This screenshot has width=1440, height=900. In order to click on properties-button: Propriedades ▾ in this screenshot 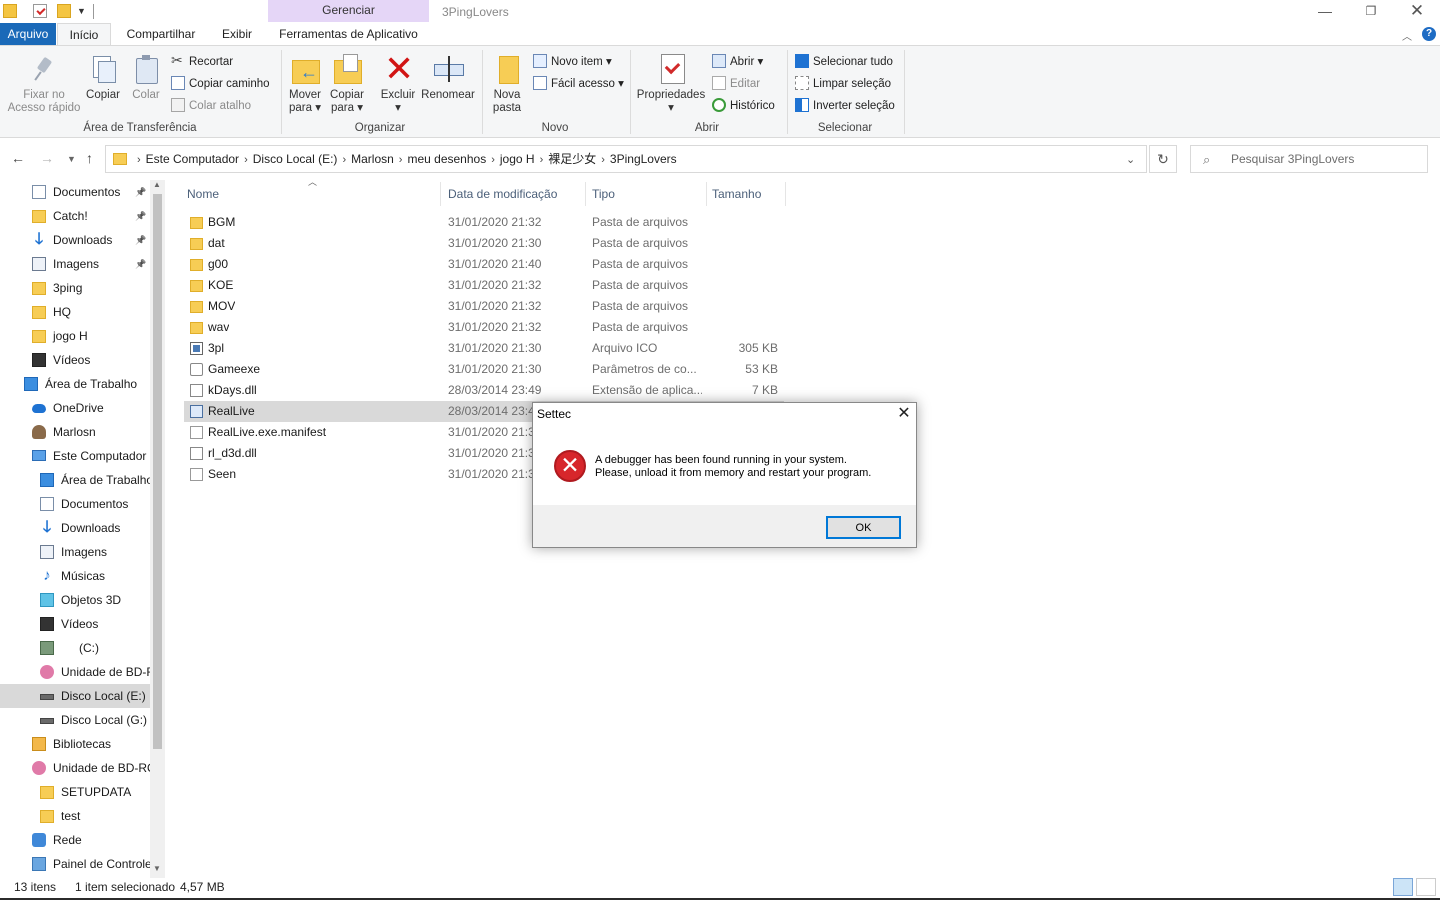, I will do `click(671, 84)`.